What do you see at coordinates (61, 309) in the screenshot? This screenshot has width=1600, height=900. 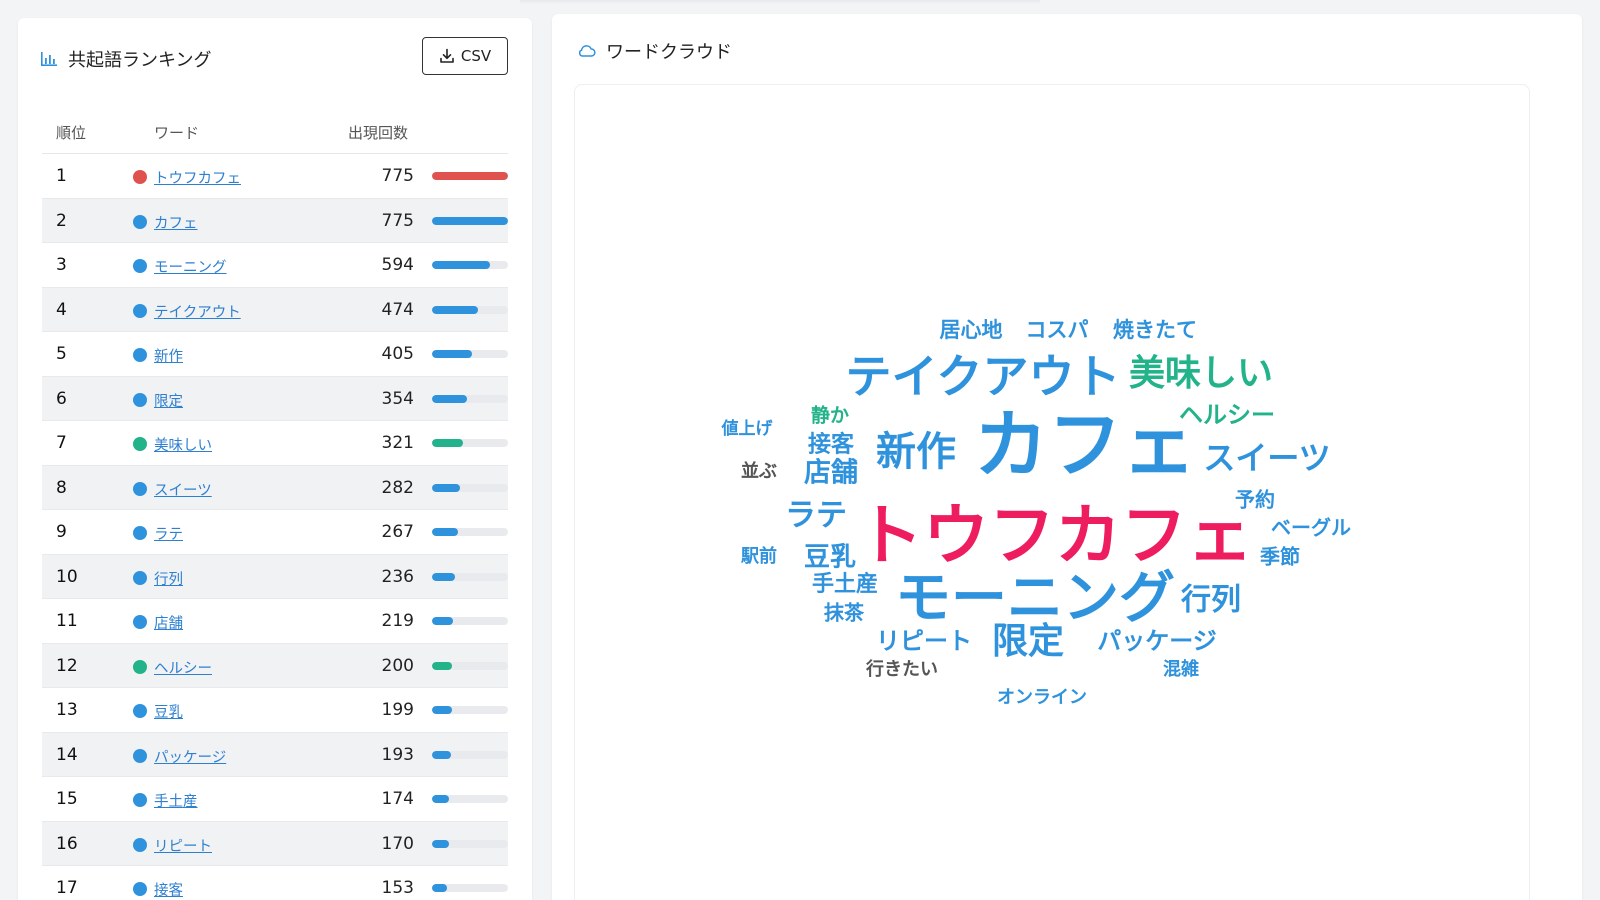 I see `row-rank: 4` at bounding box center [61, 309].